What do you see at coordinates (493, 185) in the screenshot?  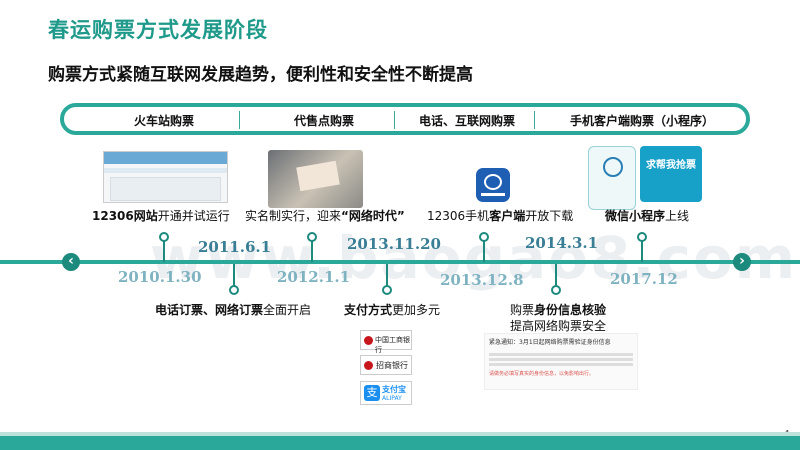 I see `12306-app-icon` at bounding box center [493, 185].